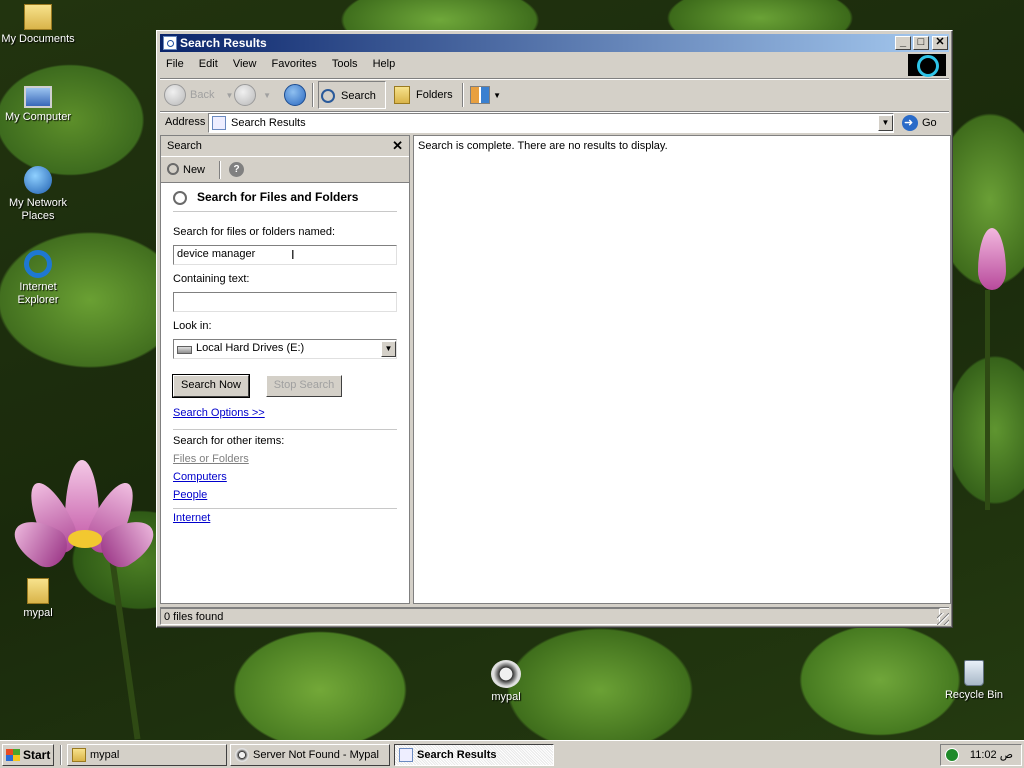  What do you see at coordinates (28, 755) in the screenshot?
I see `start-button: Start` at bounding box center [28, 755].